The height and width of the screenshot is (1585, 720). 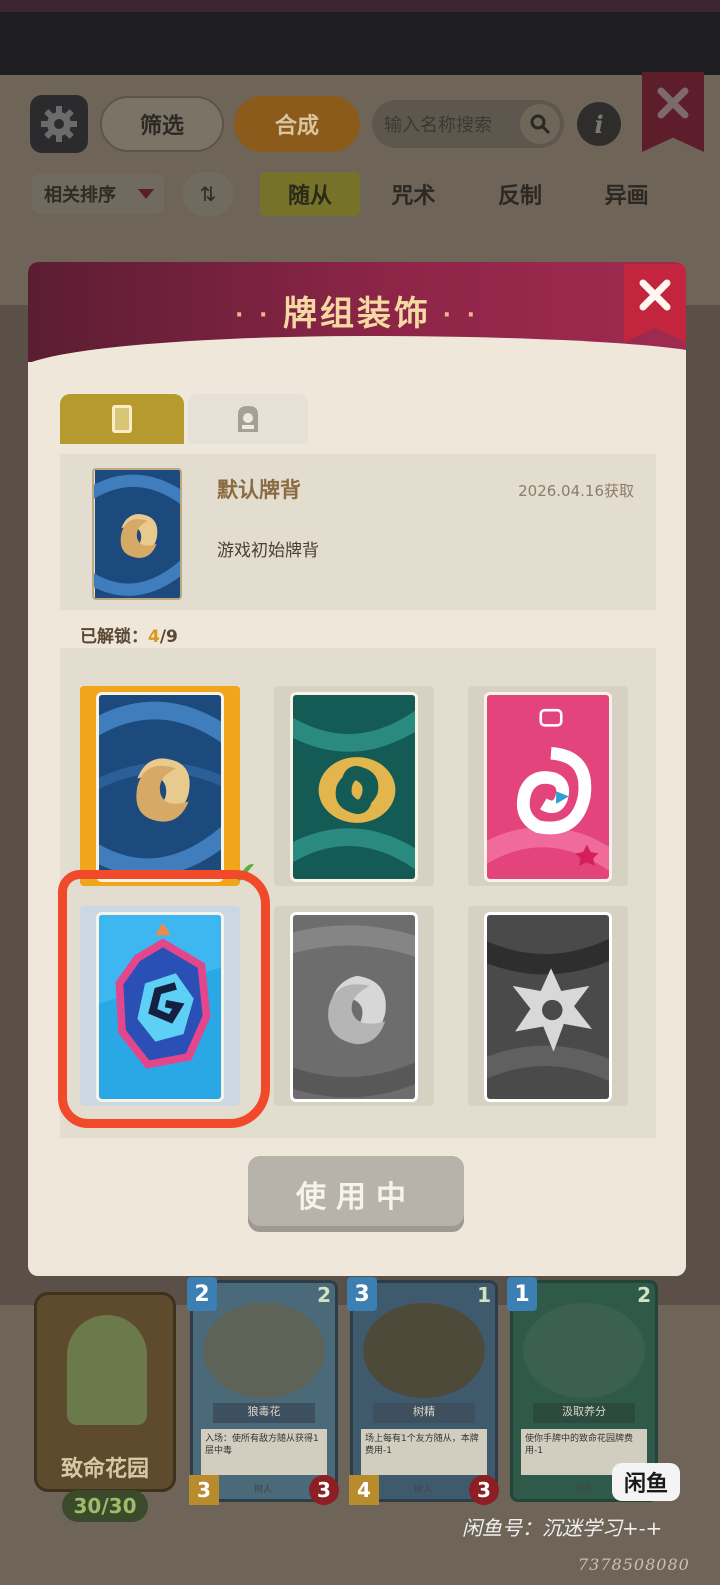 I want to click on card-type-tabs: 随从 咒术 反制 异画, so click(x=470, y=194).